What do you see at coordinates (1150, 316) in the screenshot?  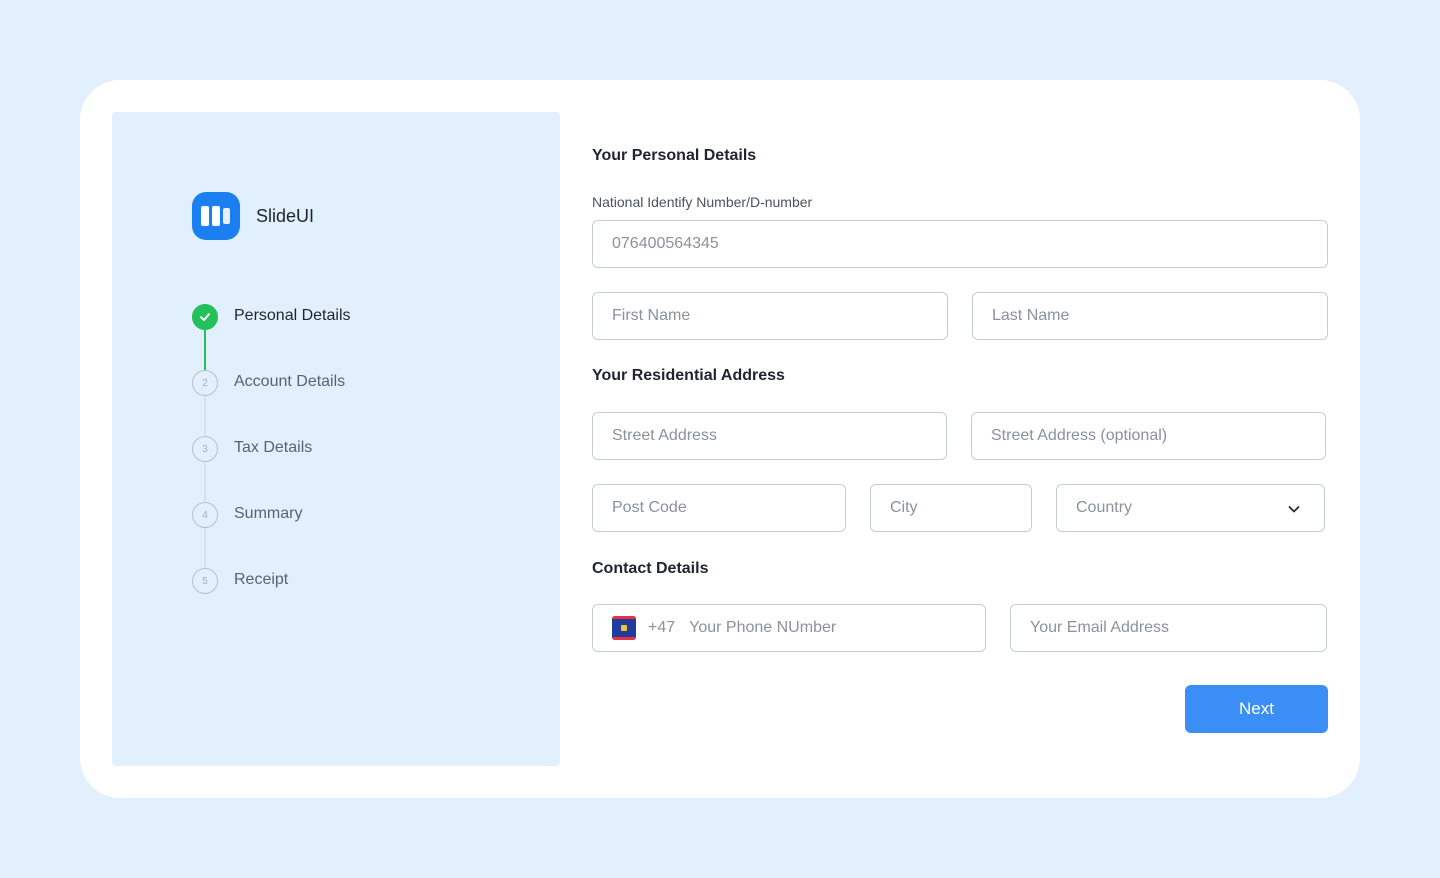 I see `last-name-field: Last Name` at bounding box center [1150, 316].